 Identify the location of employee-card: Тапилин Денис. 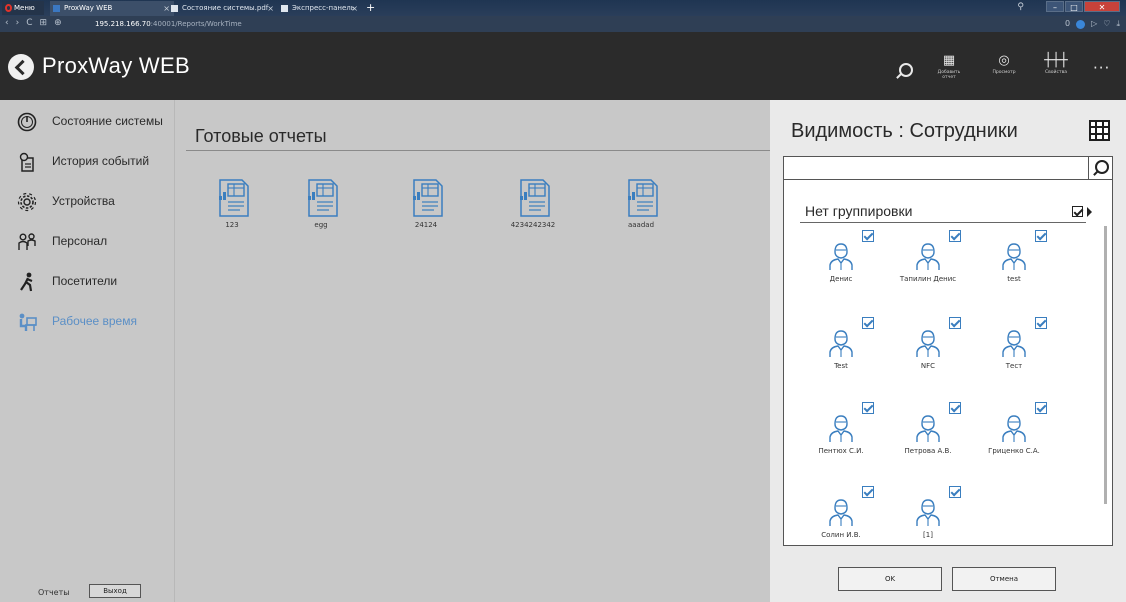
(928, 262).